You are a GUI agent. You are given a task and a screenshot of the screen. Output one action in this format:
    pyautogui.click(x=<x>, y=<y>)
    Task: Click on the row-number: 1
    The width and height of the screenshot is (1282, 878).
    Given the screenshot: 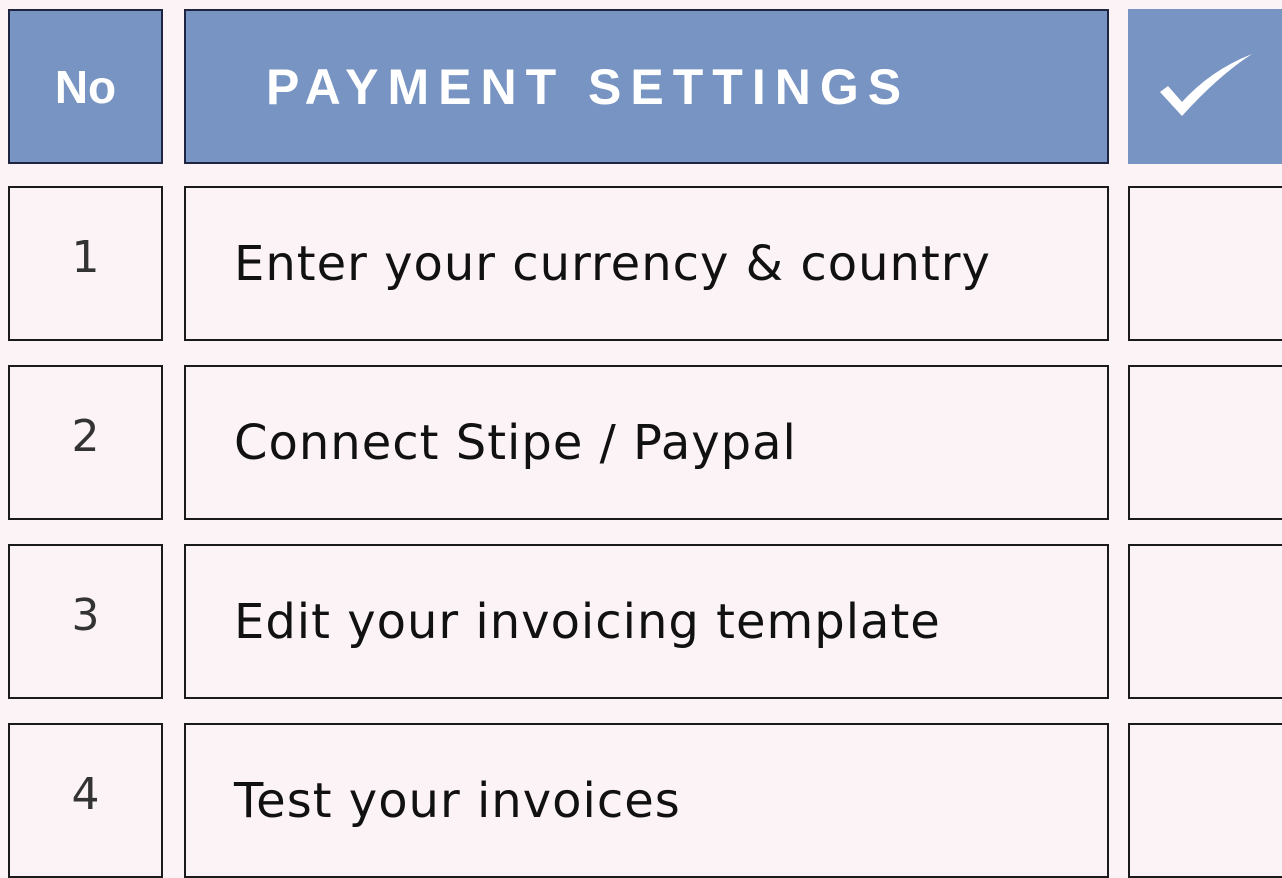 What is the action you would take?
    pyautogui.click(x=85, y=263)
    